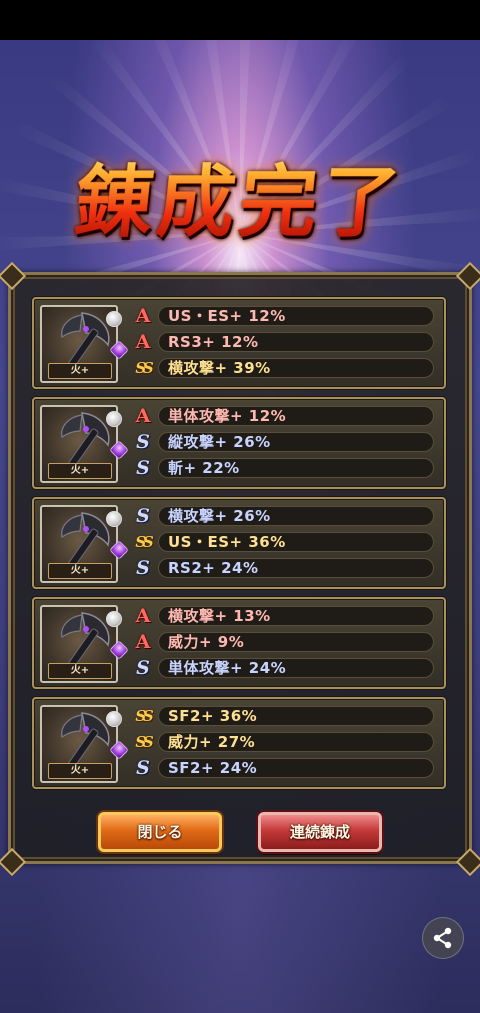 The height and width of the screenshot is (1013, 480). What do you see at coordinates (281, 516) in the screenshot?
I see `refine-line: S 横攻撃+ 26%` at bounding box center [281, 516].